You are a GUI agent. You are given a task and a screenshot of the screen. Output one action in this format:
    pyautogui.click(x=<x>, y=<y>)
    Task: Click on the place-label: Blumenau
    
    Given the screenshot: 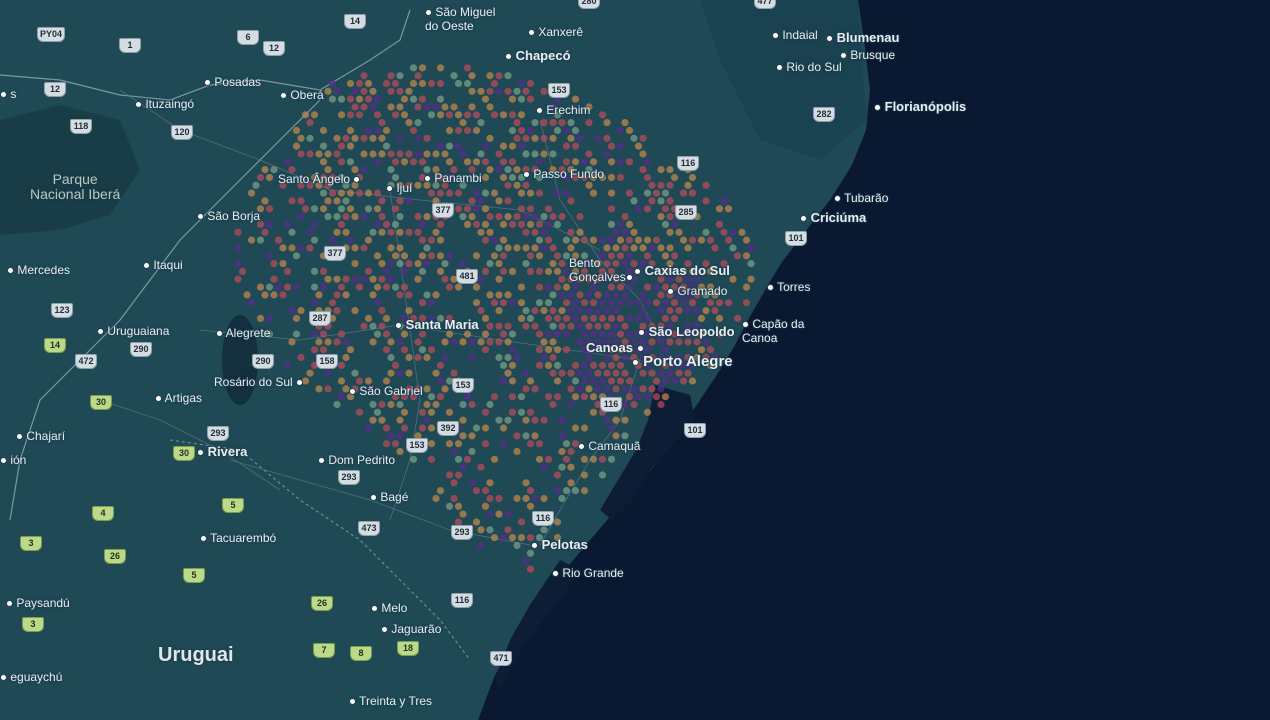 What is the action you would take?
    pyautogui.click(x=862, y=38)
    